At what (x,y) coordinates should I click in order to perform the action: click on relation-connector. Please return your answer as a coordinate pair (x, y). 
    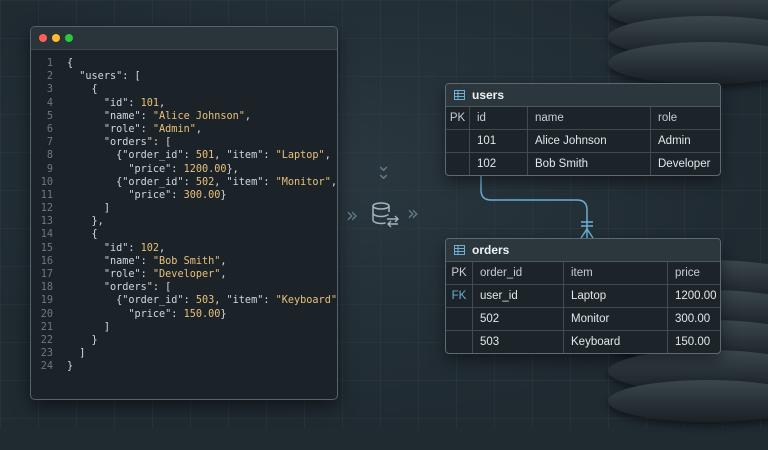
    Looking at the image, I should click on (537, 207).